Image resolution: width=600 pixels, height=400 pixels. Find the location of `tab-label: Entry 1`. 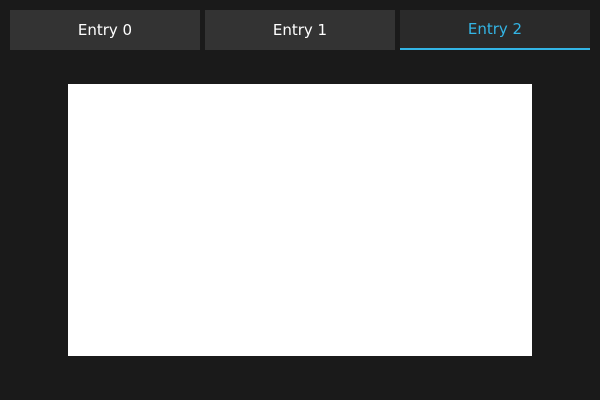

tab-label: Entry 1 is located at coordinates (300, 30).